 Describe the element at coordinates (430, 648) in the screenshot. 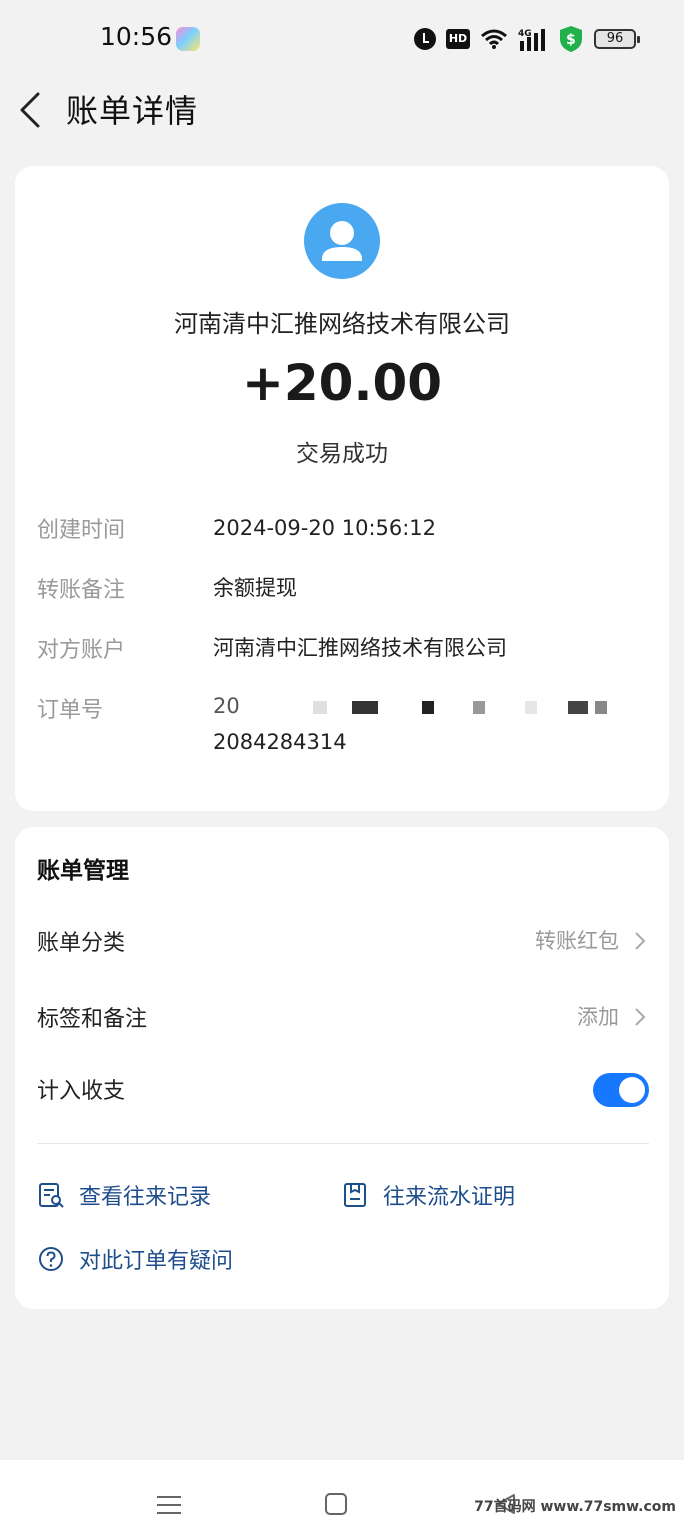

I see `detail-value: 河南清中汇推网络技术有限公司` at that location.